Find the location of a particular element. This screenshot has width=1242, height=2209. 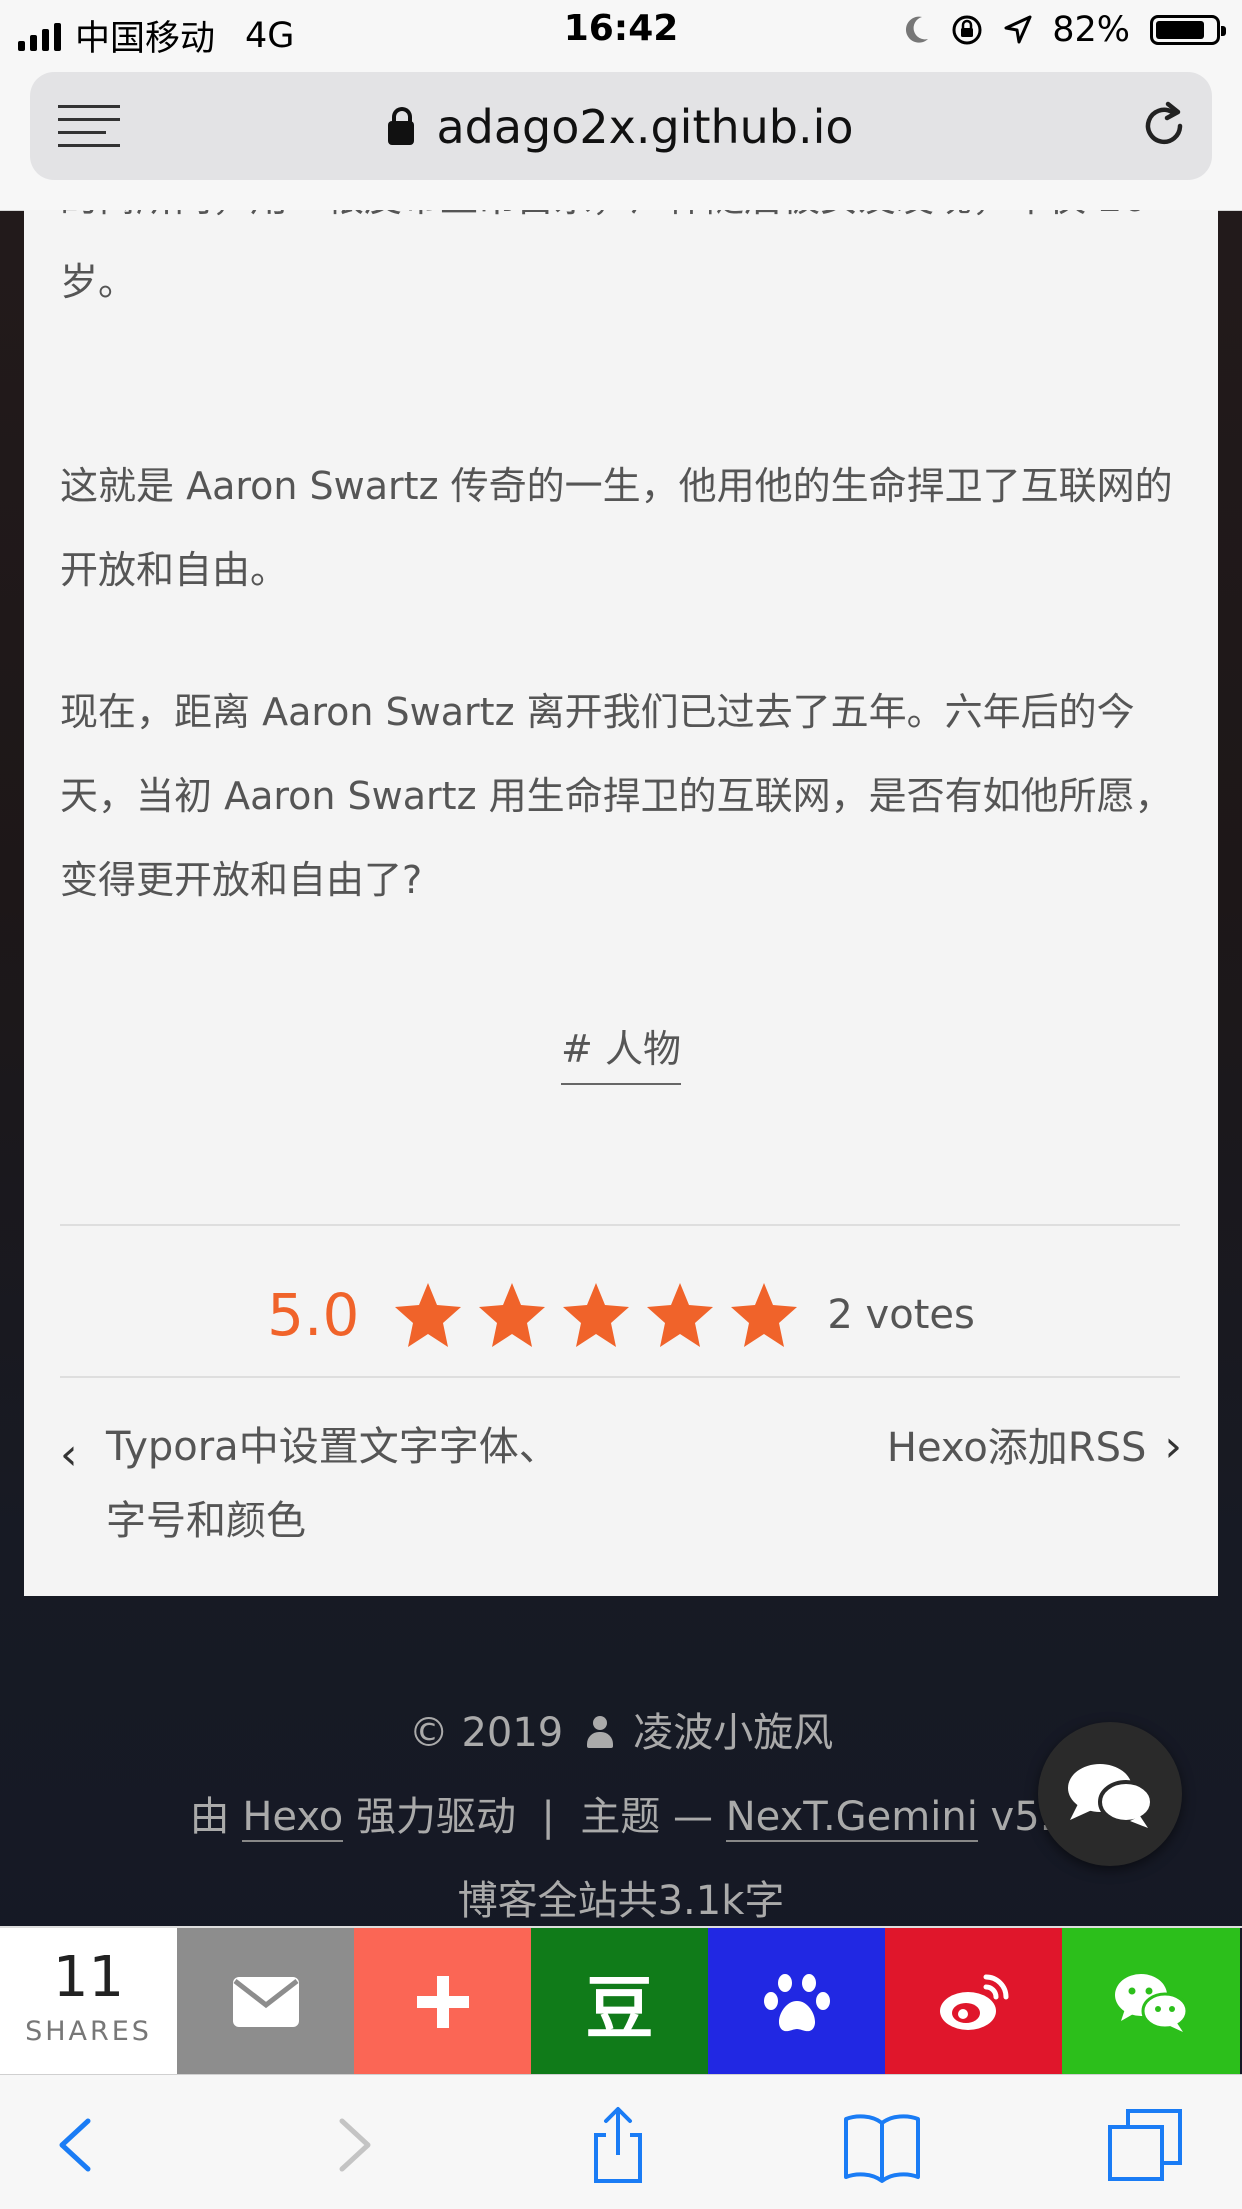

browser-toolbar is located at coordinates (621, 2141).